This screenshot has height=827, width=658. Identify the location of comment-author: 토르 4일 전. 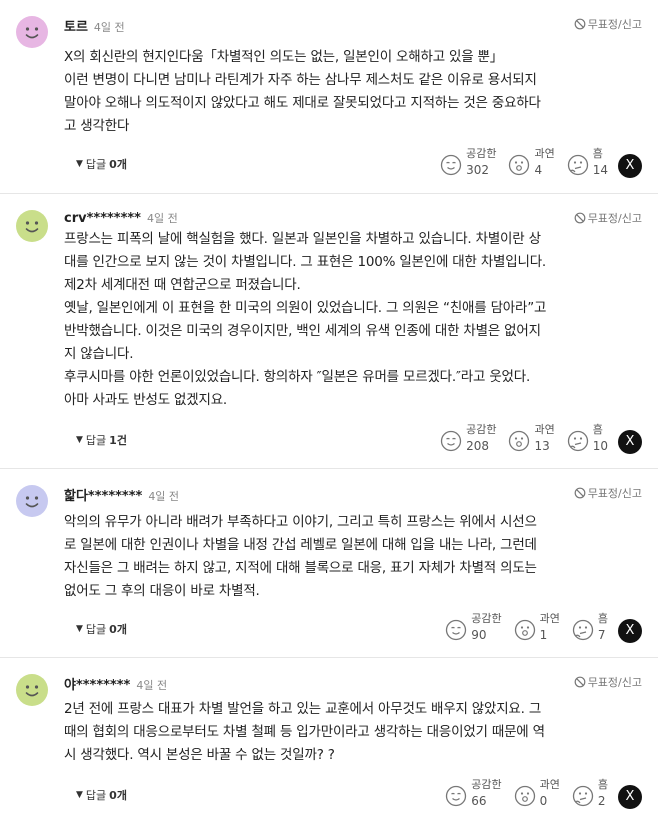
(94, 25).